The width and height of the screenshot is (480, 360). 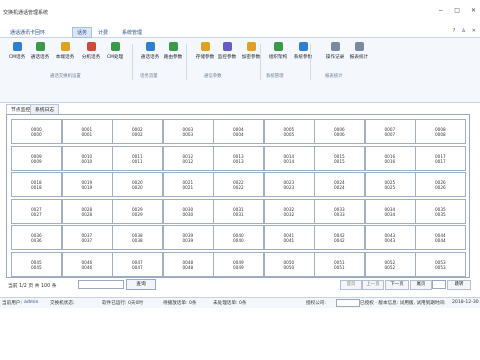 I want to click on ribbon-button-13: 报表统计, so click(x=359, y=51).